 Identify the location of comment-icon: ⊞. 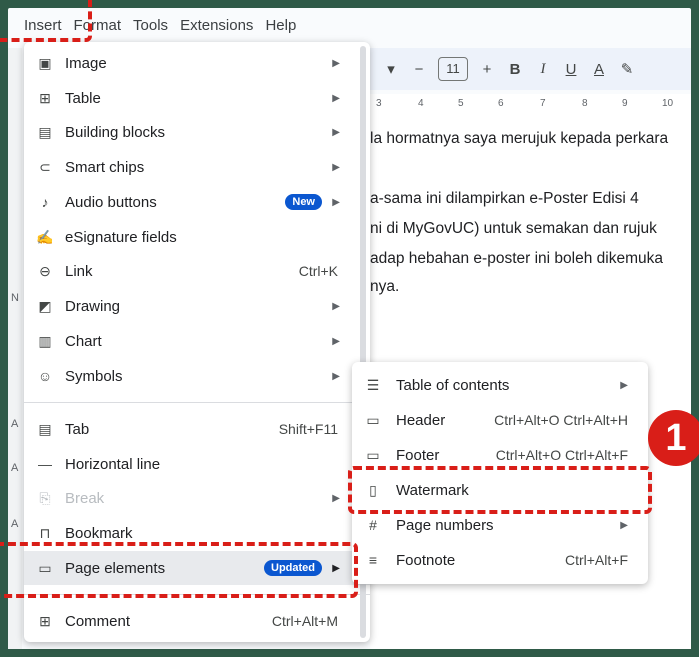
(45, 620).